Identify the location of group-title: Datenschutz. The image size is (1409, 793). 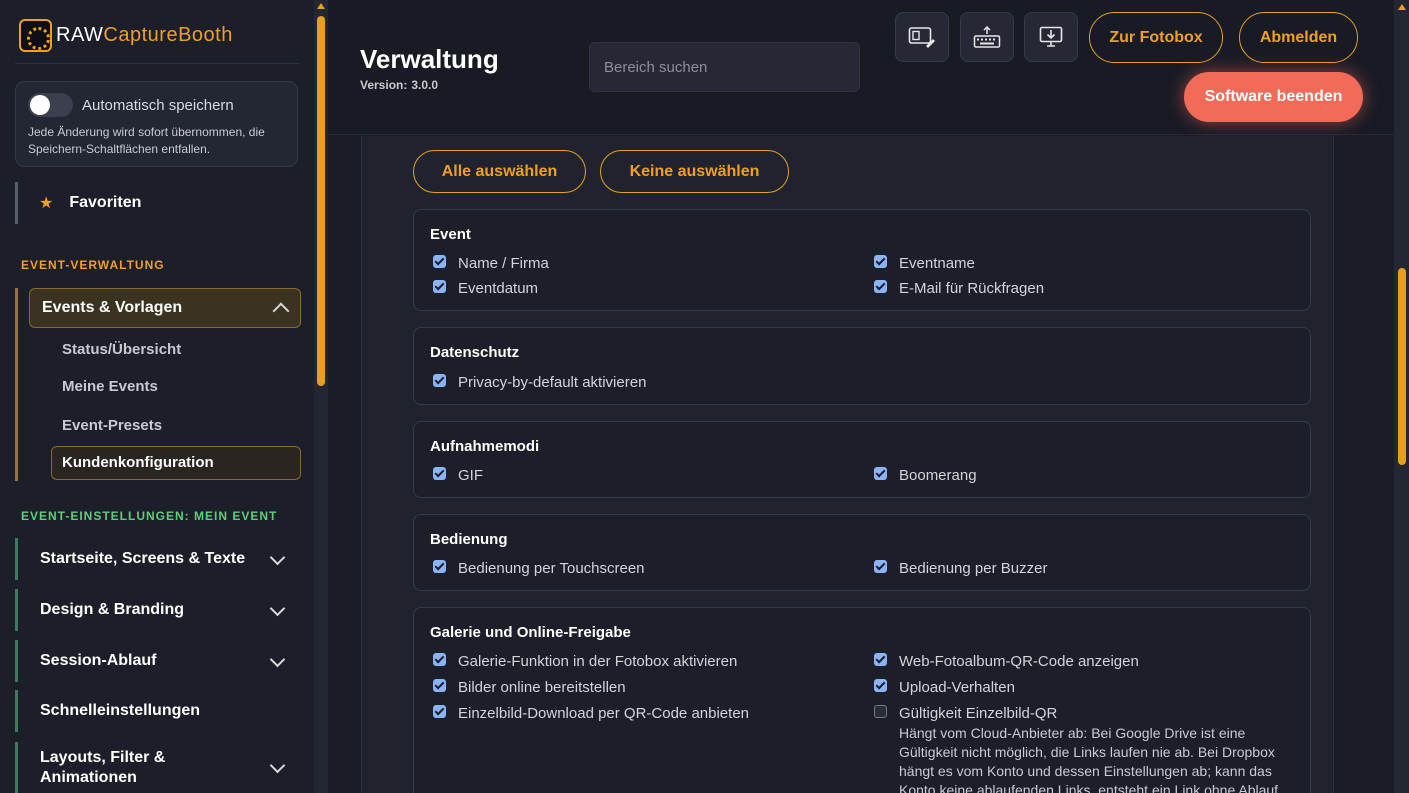
(475, 352).